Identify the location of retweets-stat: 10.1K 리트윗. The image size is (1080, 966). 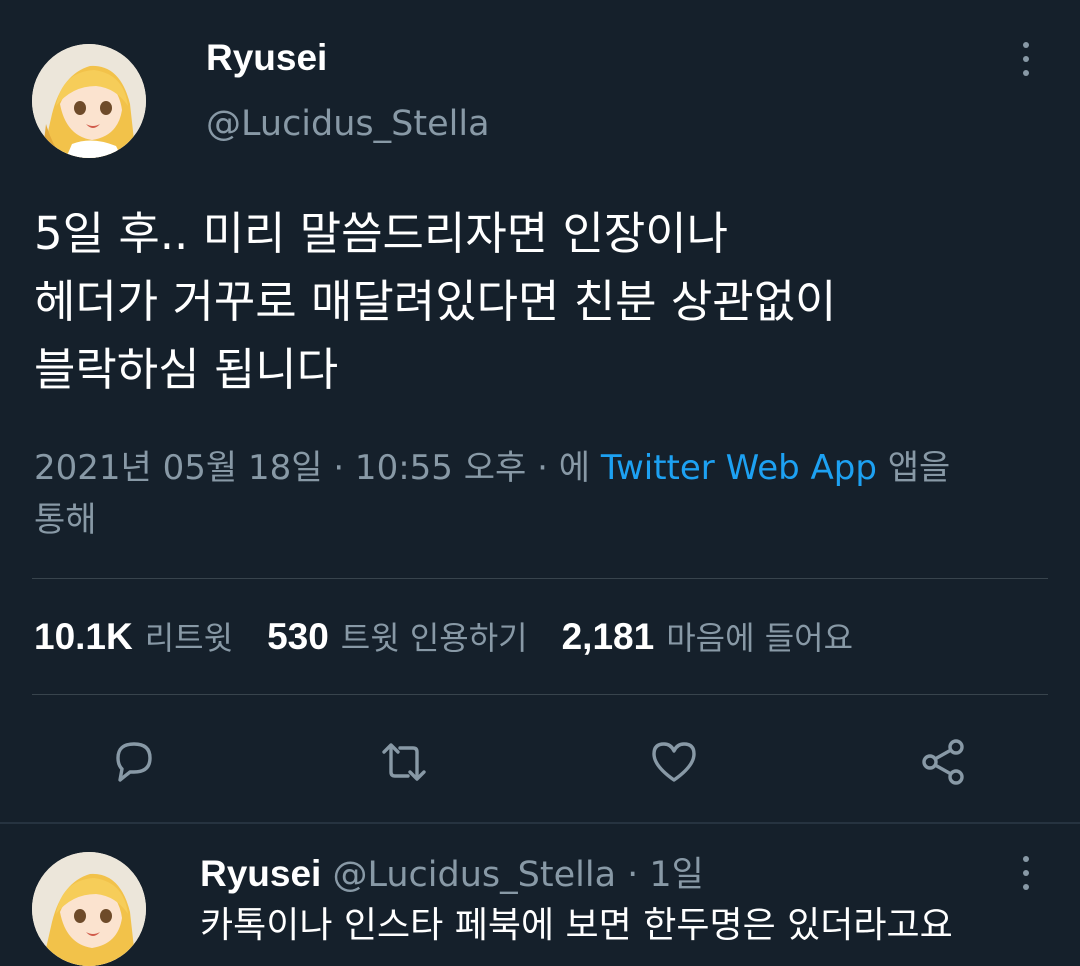
(133, 637).